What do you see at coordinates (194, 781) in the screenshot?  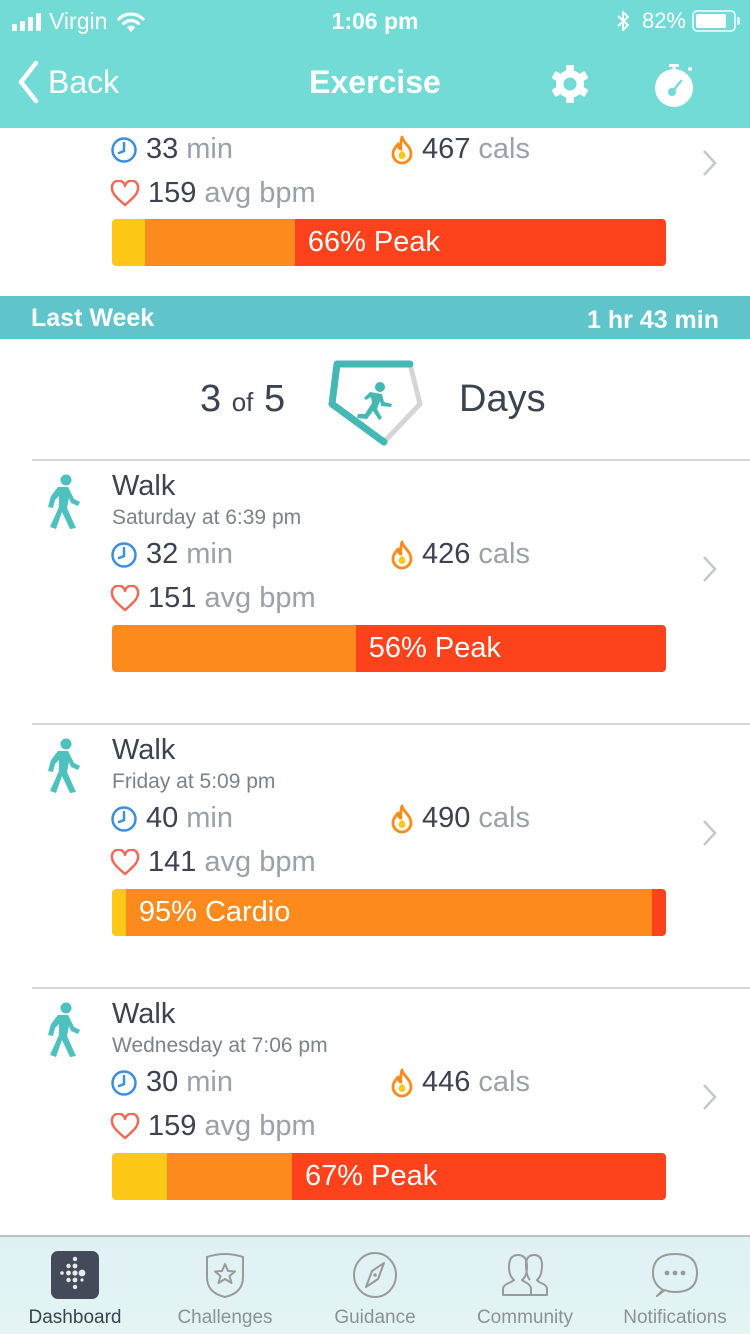 I see `activity-time: Friday at 5:09 pm` at bounding box center [194, 781].